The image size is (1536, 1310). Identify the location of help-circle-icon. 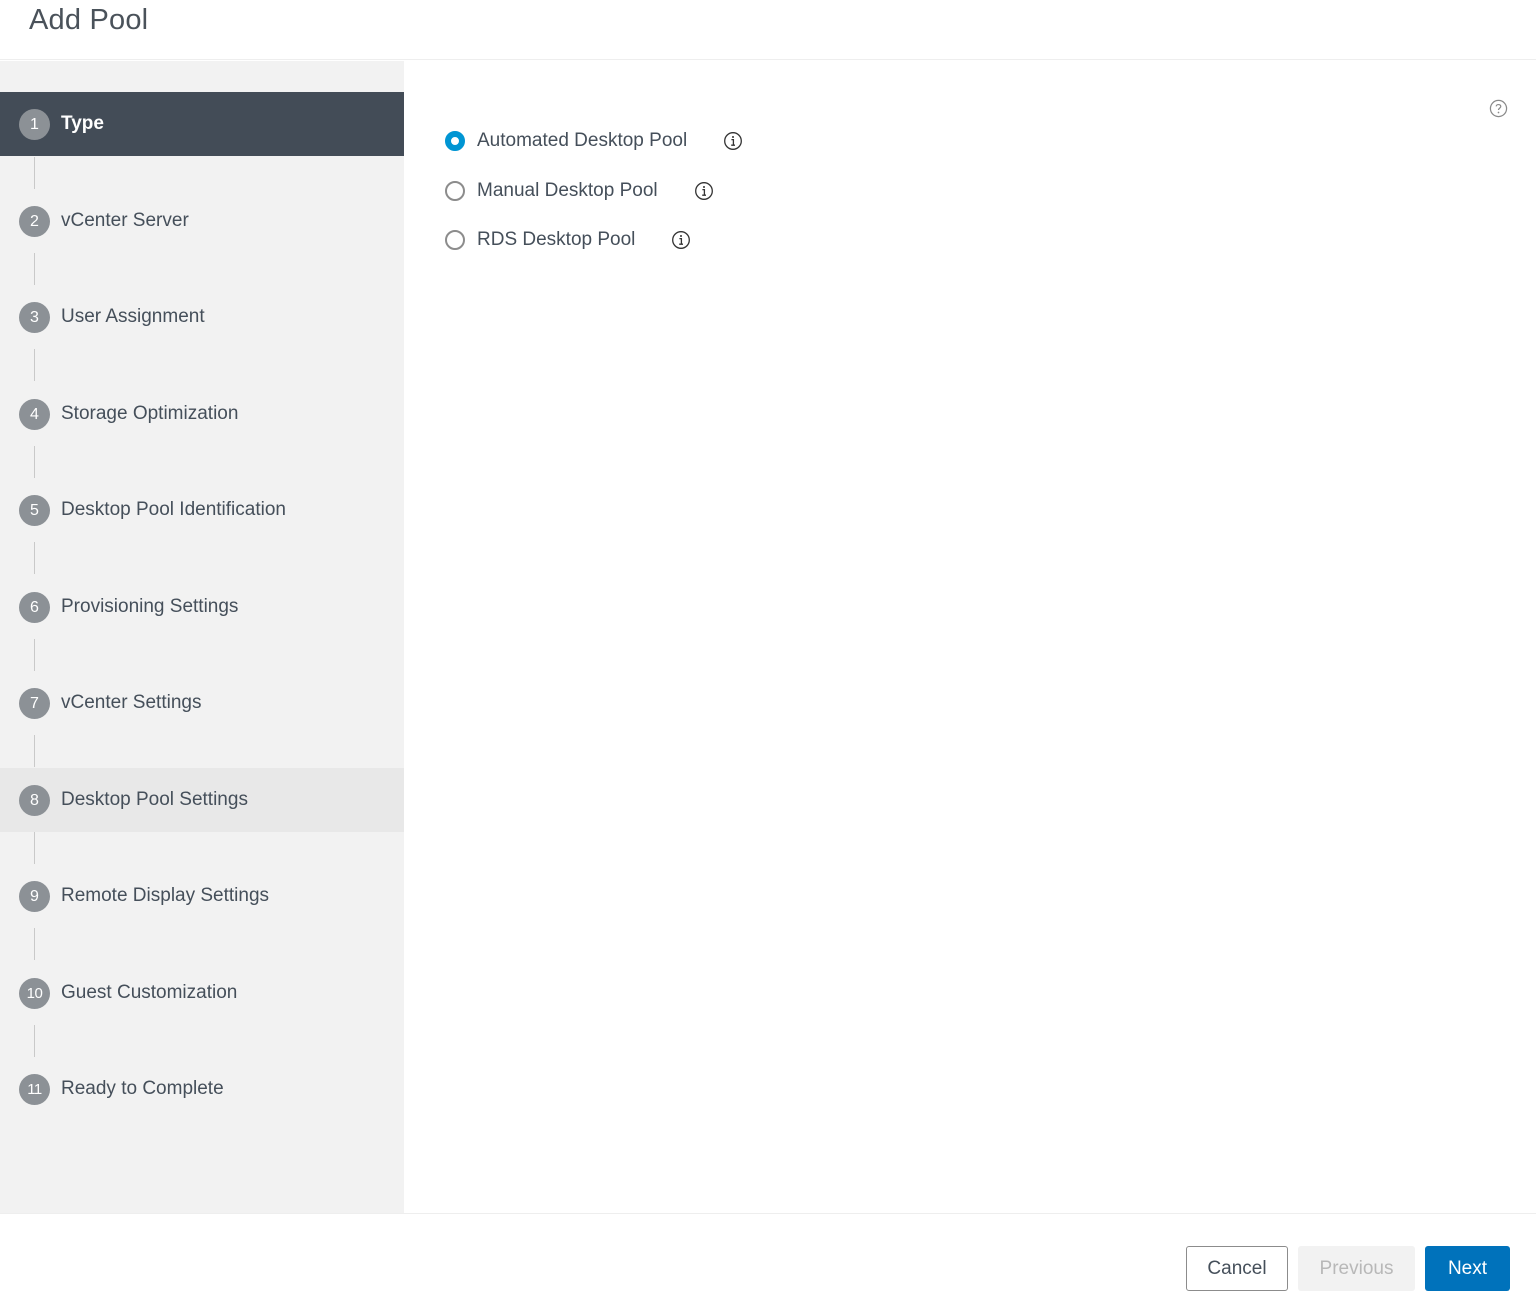
(1498, 108).